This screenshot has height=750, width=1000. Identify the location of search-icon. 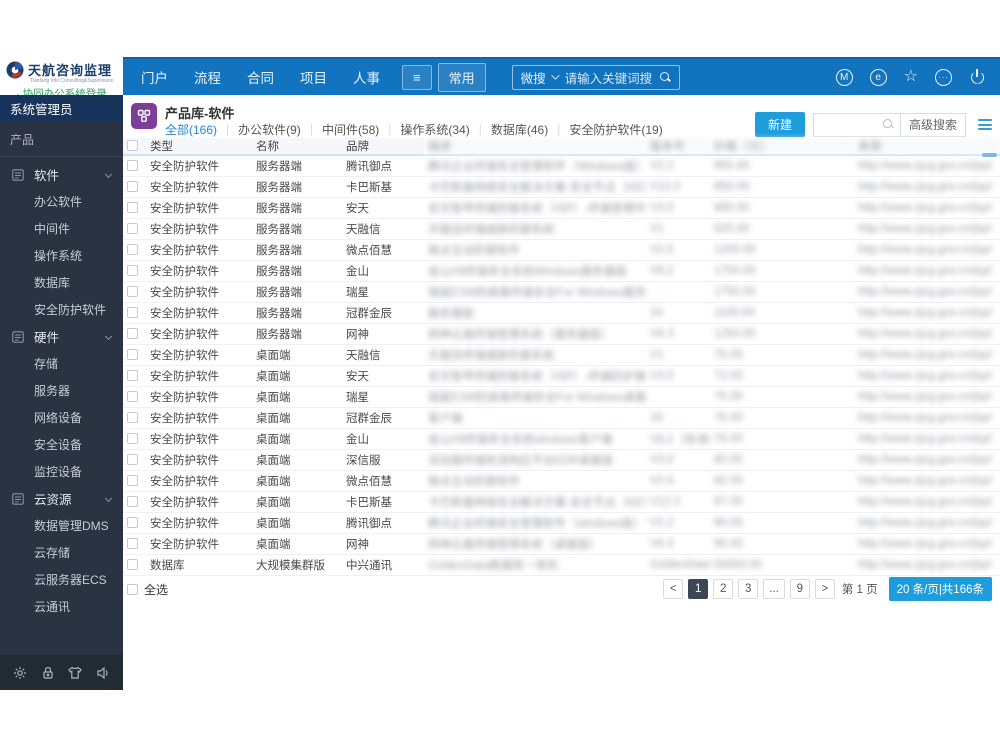
(665, 77).